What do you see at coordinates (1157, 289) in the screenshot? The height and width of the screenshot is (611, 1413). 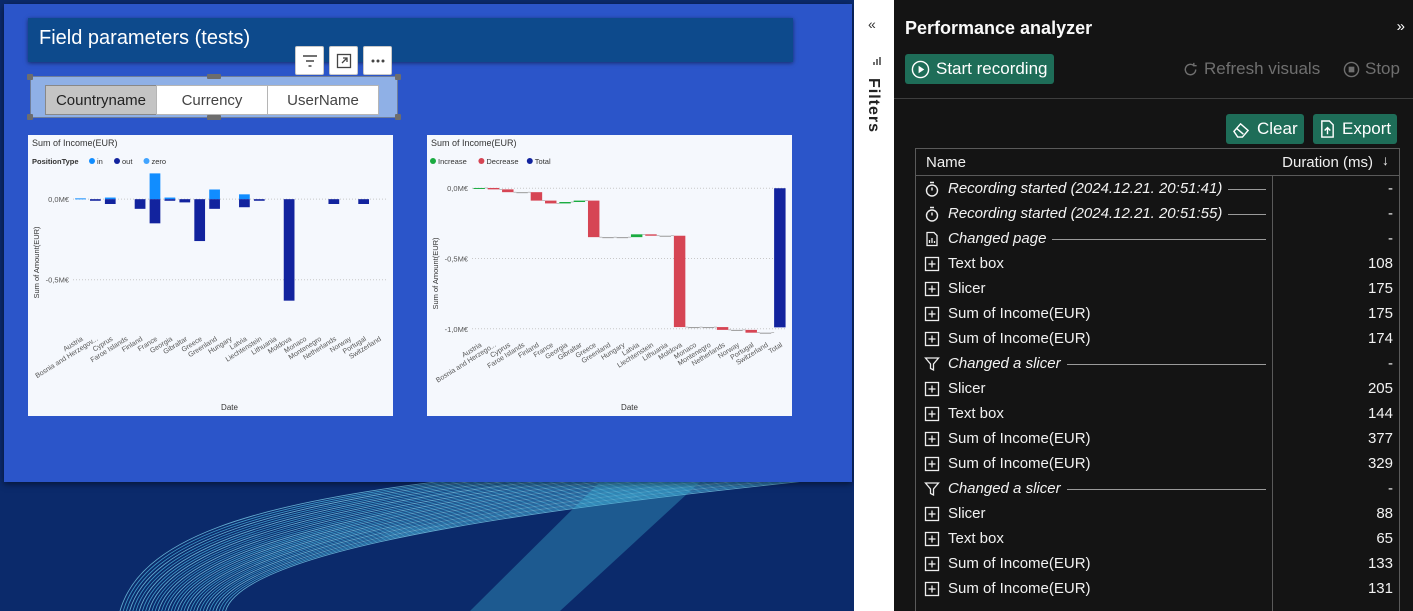 I see `table-row: Slicer 175` at bounding box center [1157, 289].